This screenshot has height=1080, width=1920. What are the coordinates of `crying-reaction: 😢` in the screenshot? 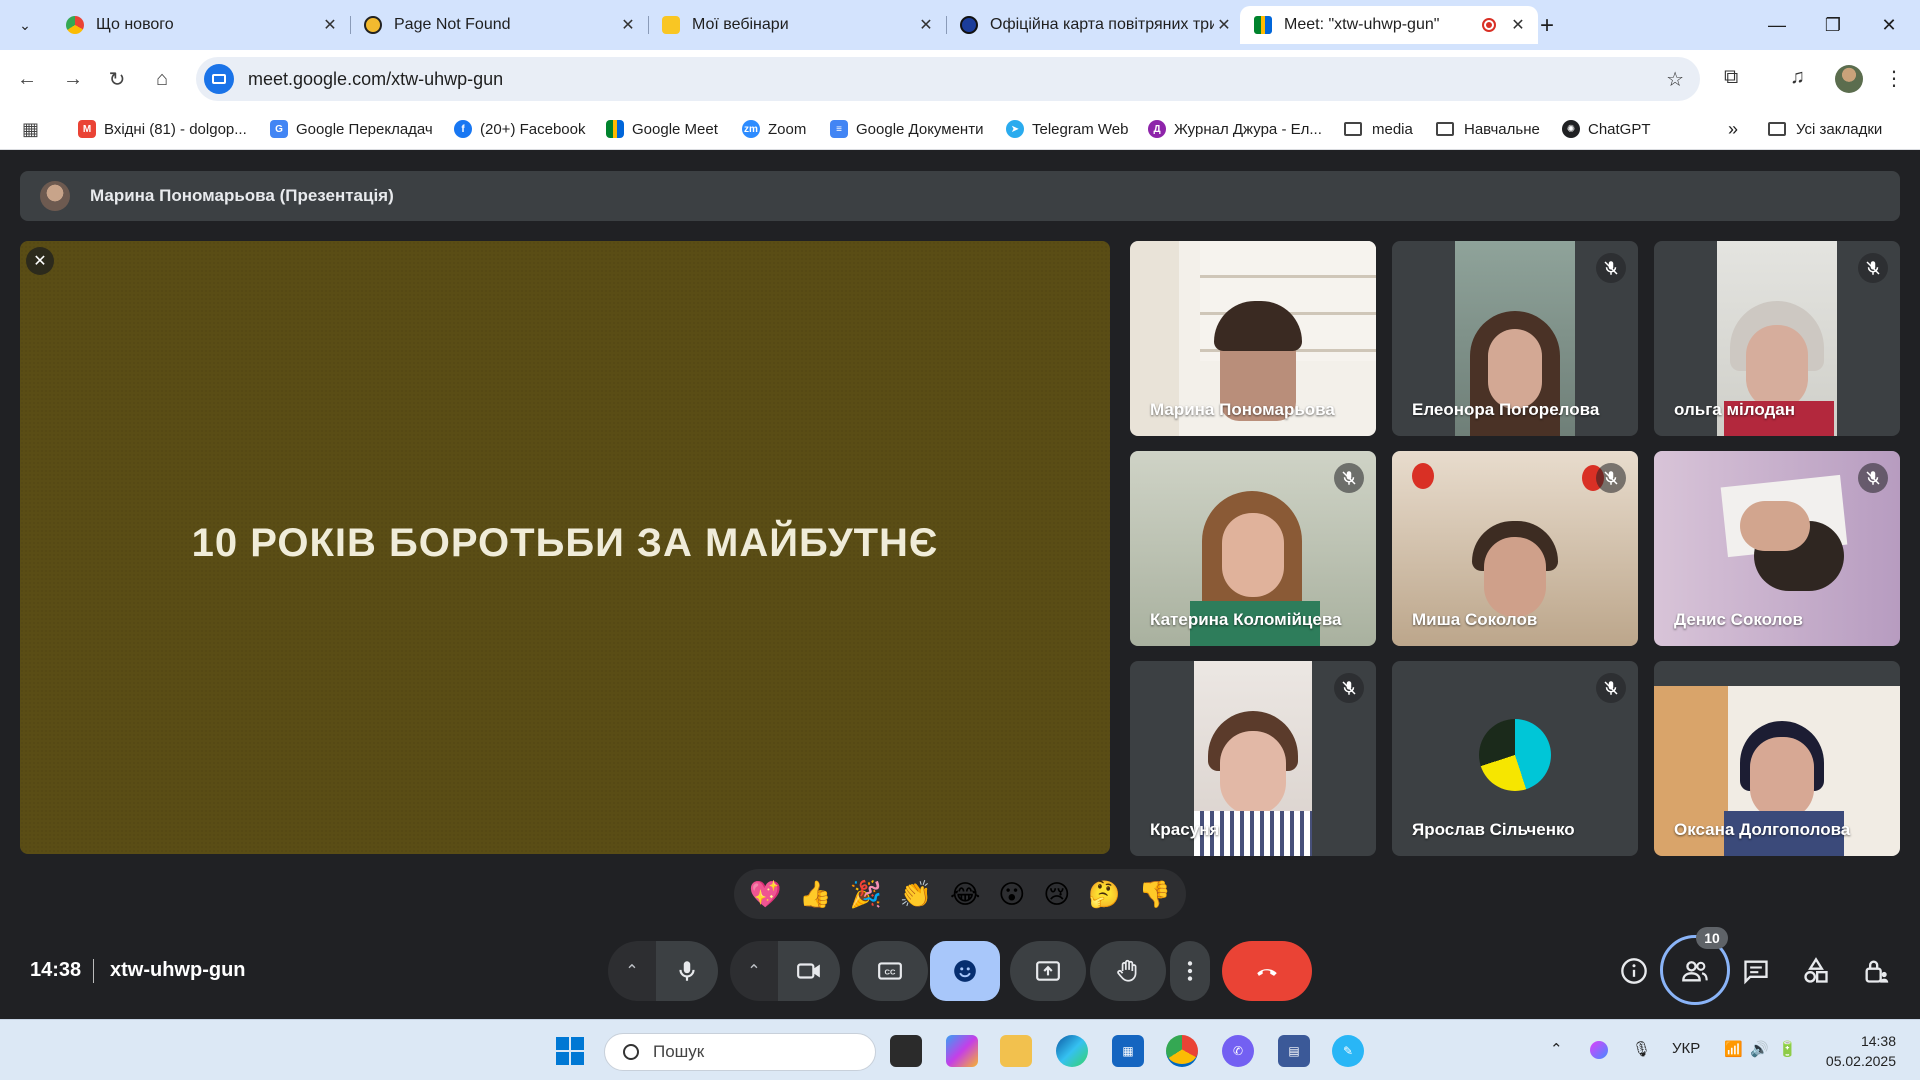 It's located at (1056, 894).